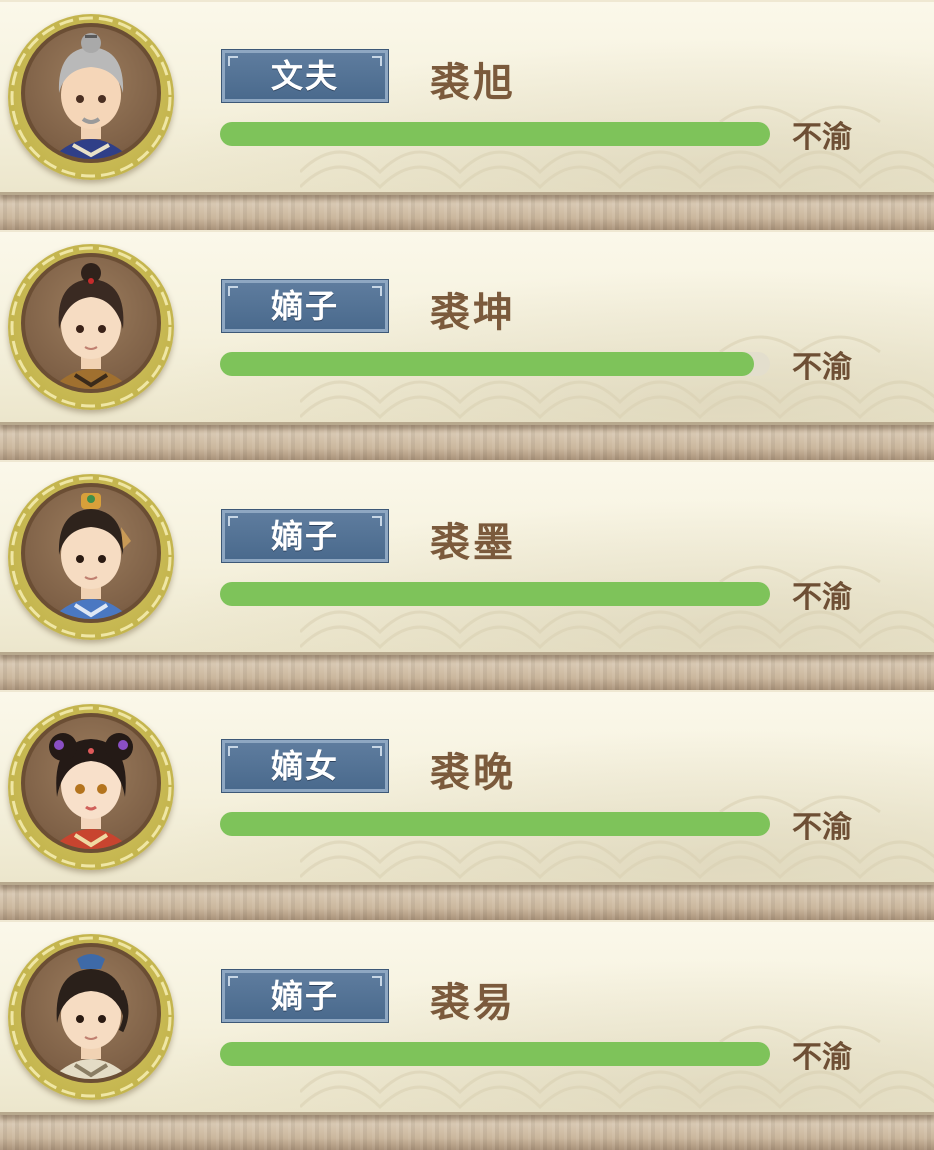 The image size is (934, 1150). I want to click on character-name: 裘晚, so click(473, 773).